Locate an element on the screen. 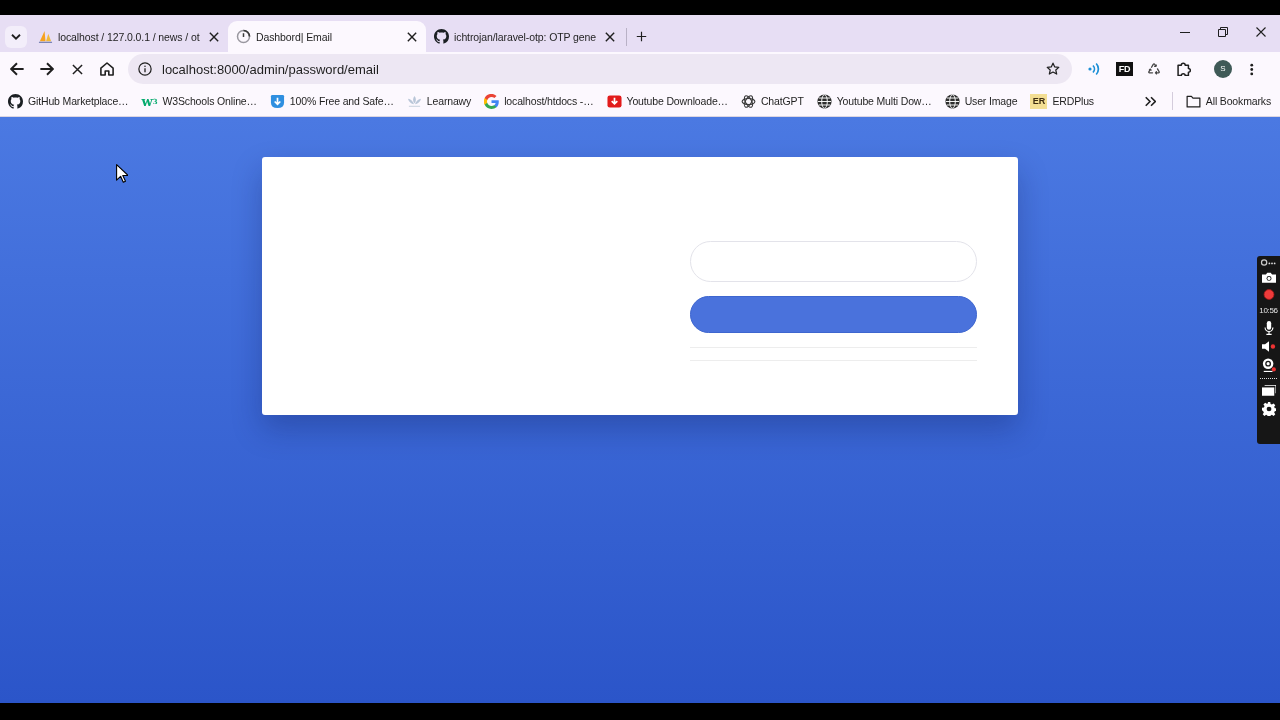 Image resolution: width=1280 pixels, height=720 pixels. caret-down-icon is located at coordinates (16, 36).